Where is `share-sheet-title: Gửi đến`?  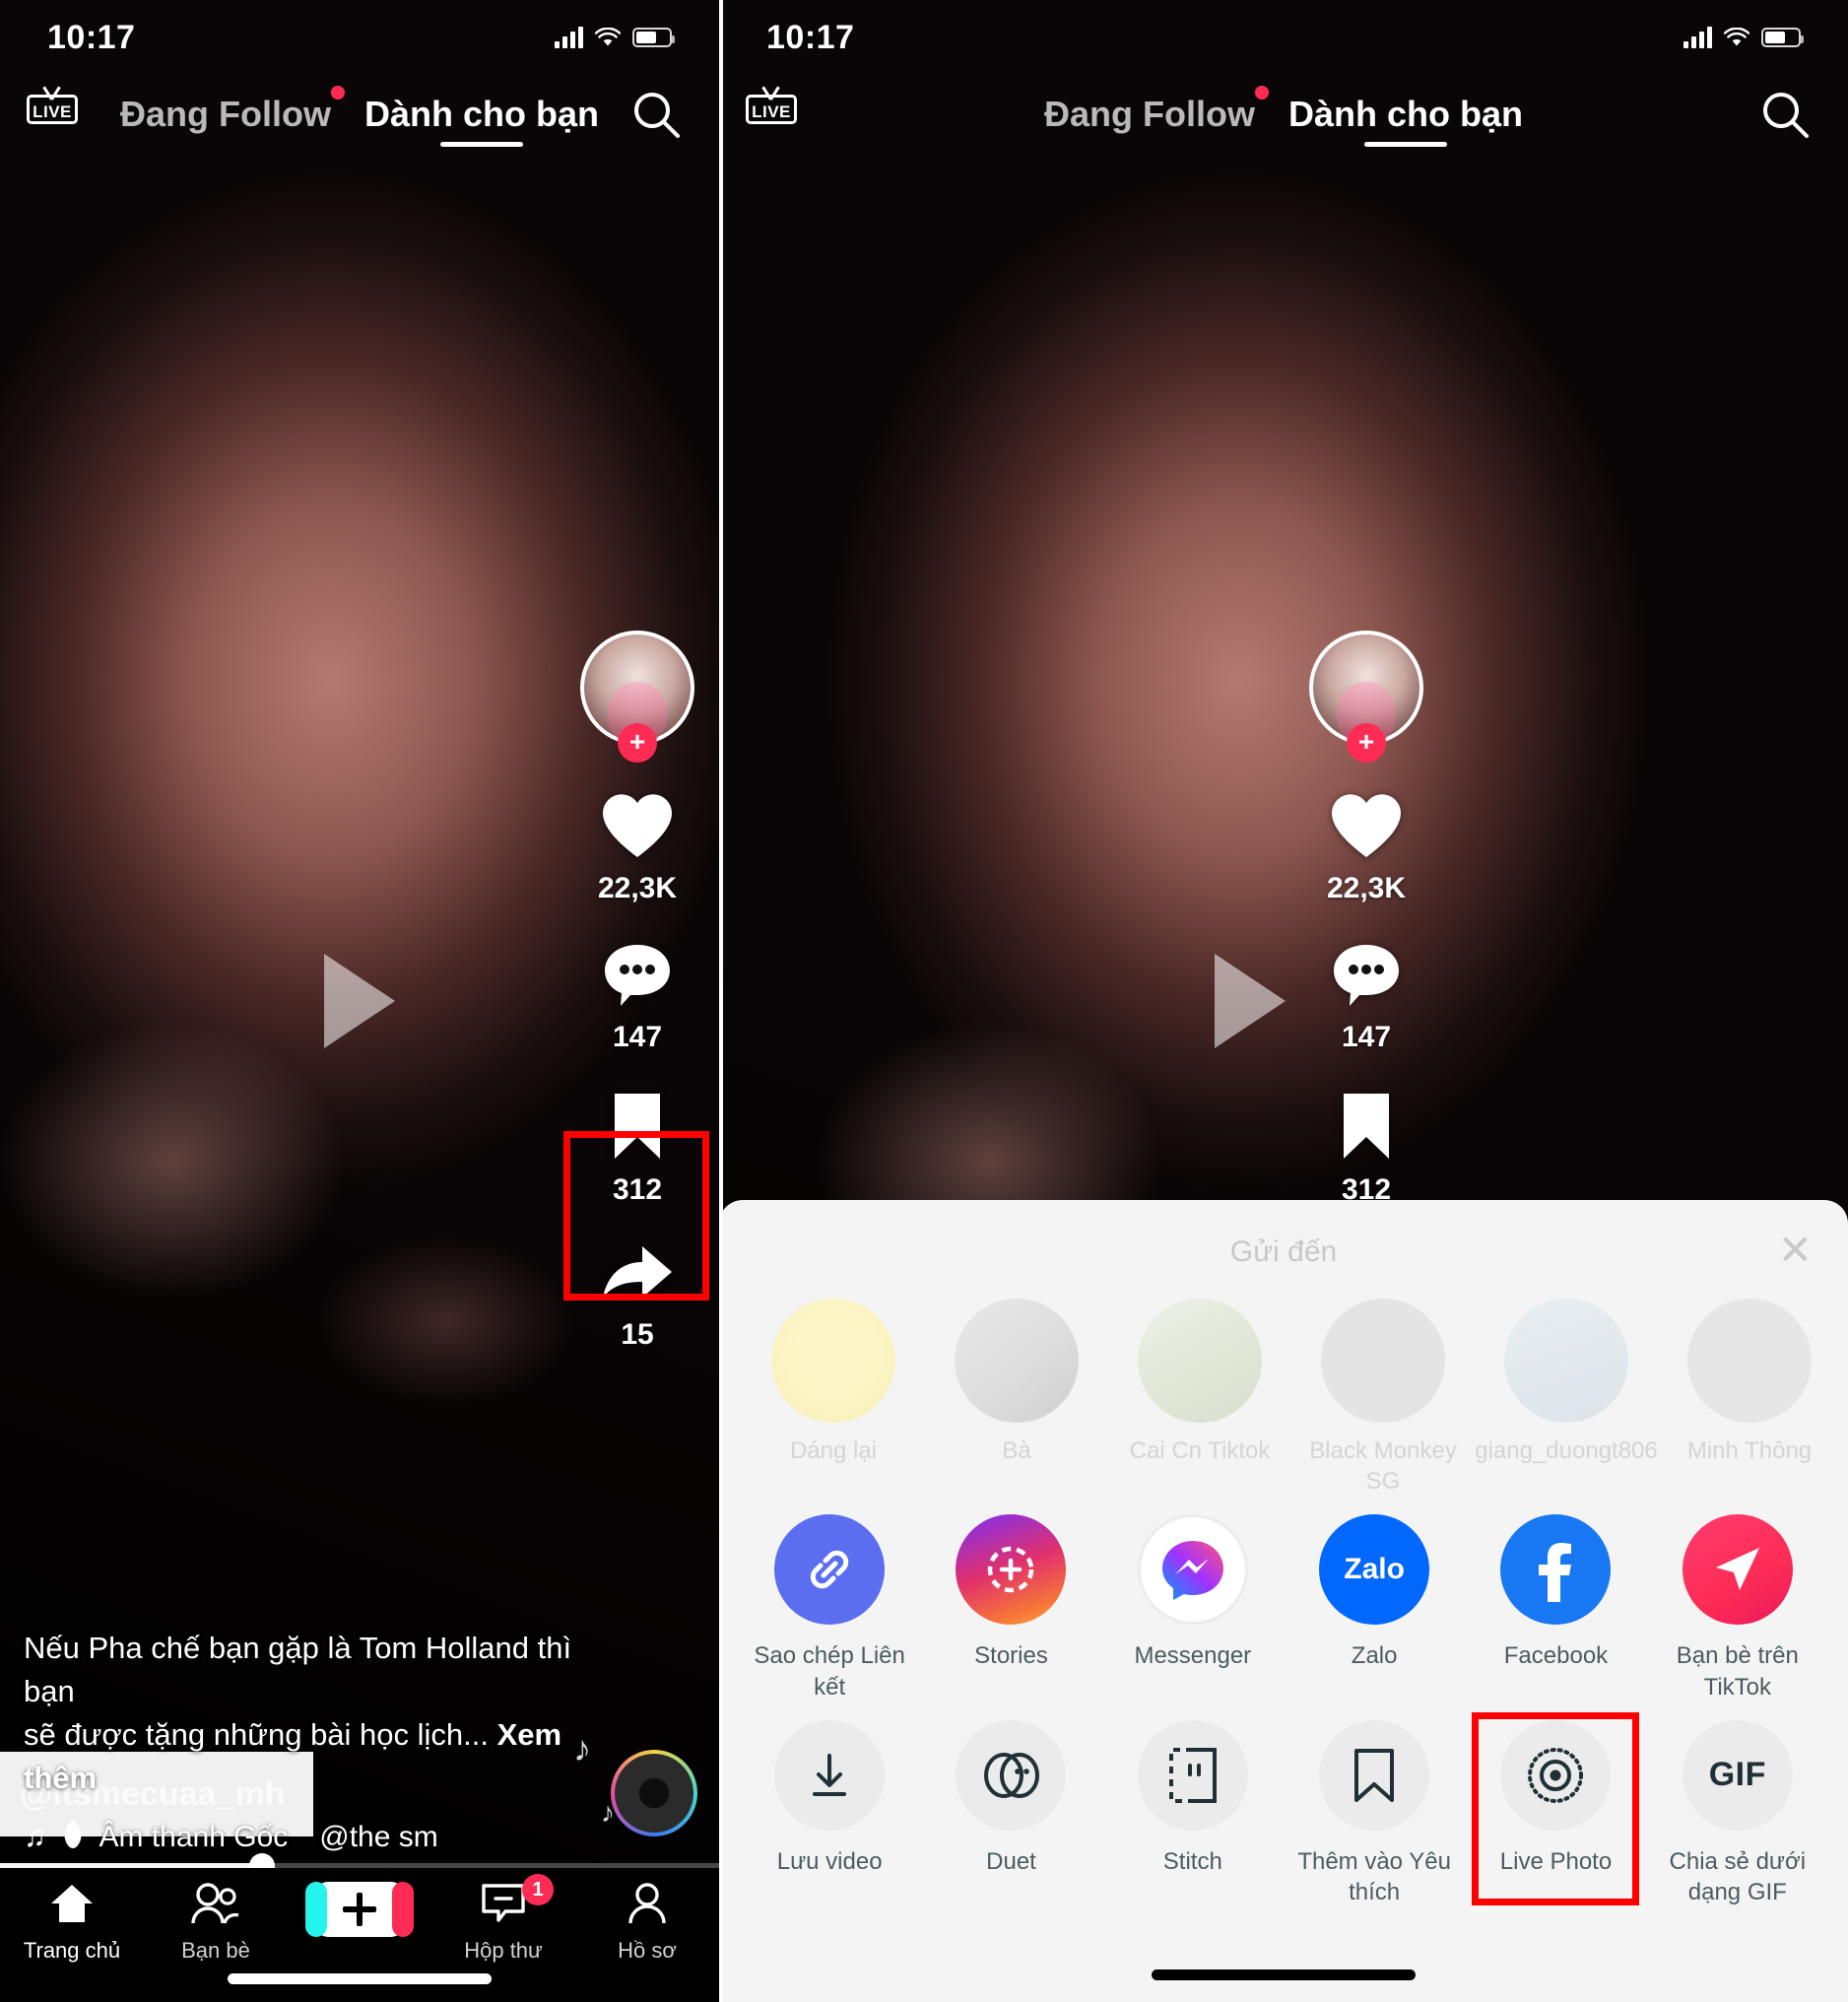
share-sheet-title: Gửi đến is located at coordinates (1283, 1252).